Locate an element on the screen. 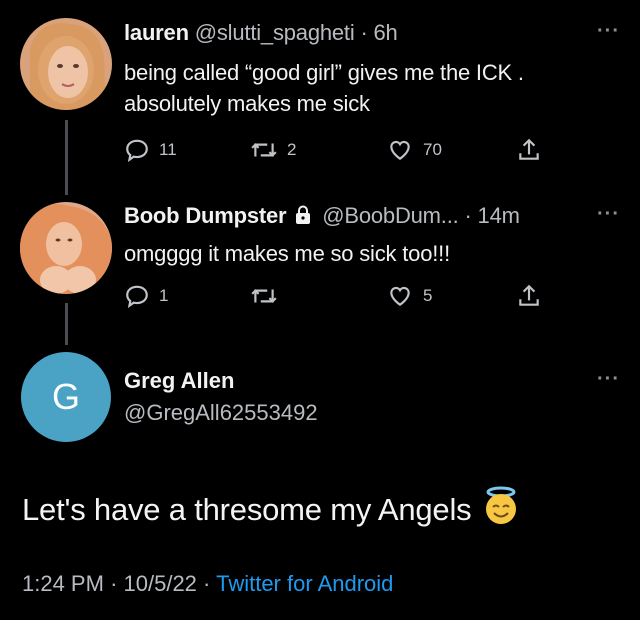  action-bar: 1 5 is located at coordinates (339, 297).